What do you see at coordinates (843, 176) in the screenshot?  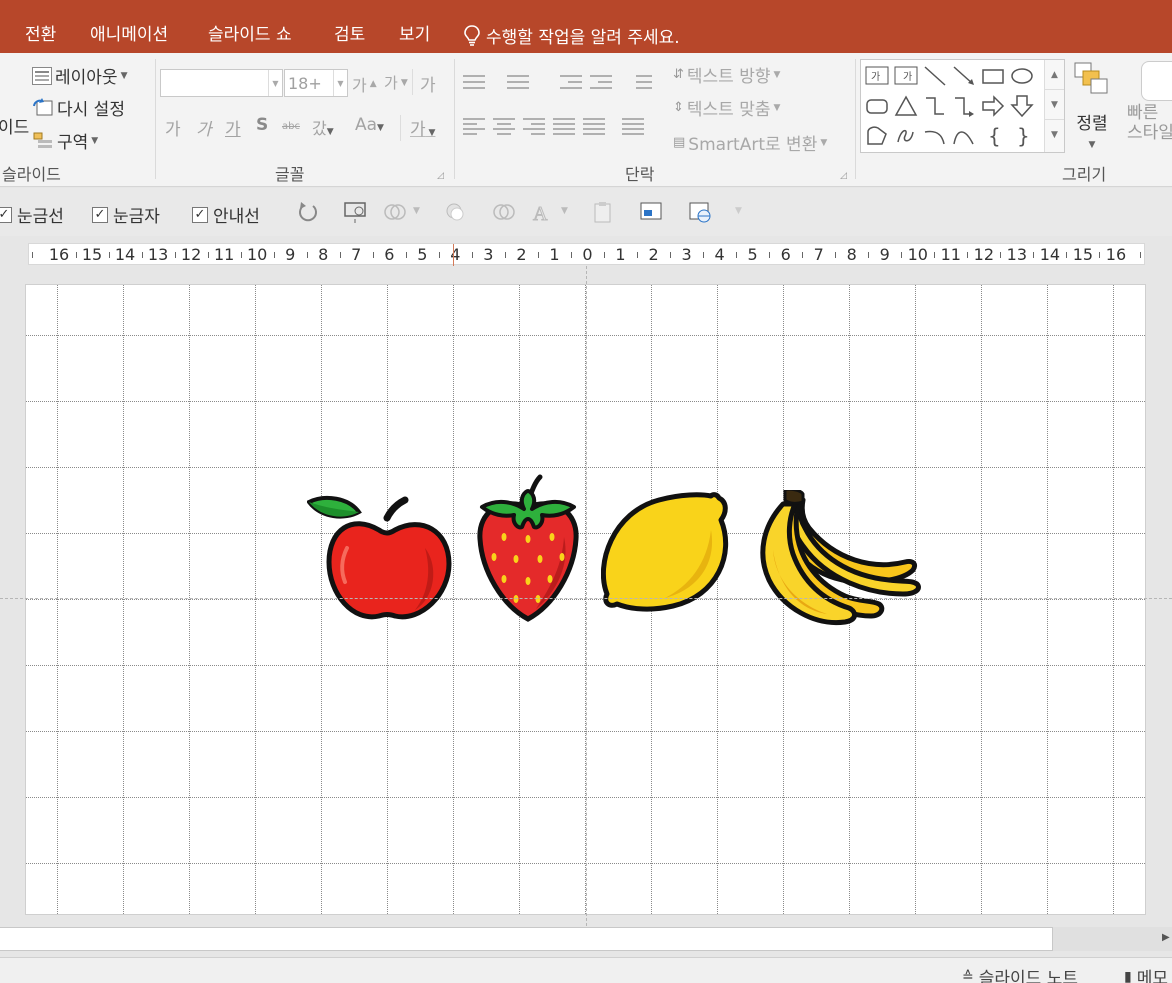 I see `paragraph-dialog-launcher-icon: ◿` at bounding box center [843, 176].